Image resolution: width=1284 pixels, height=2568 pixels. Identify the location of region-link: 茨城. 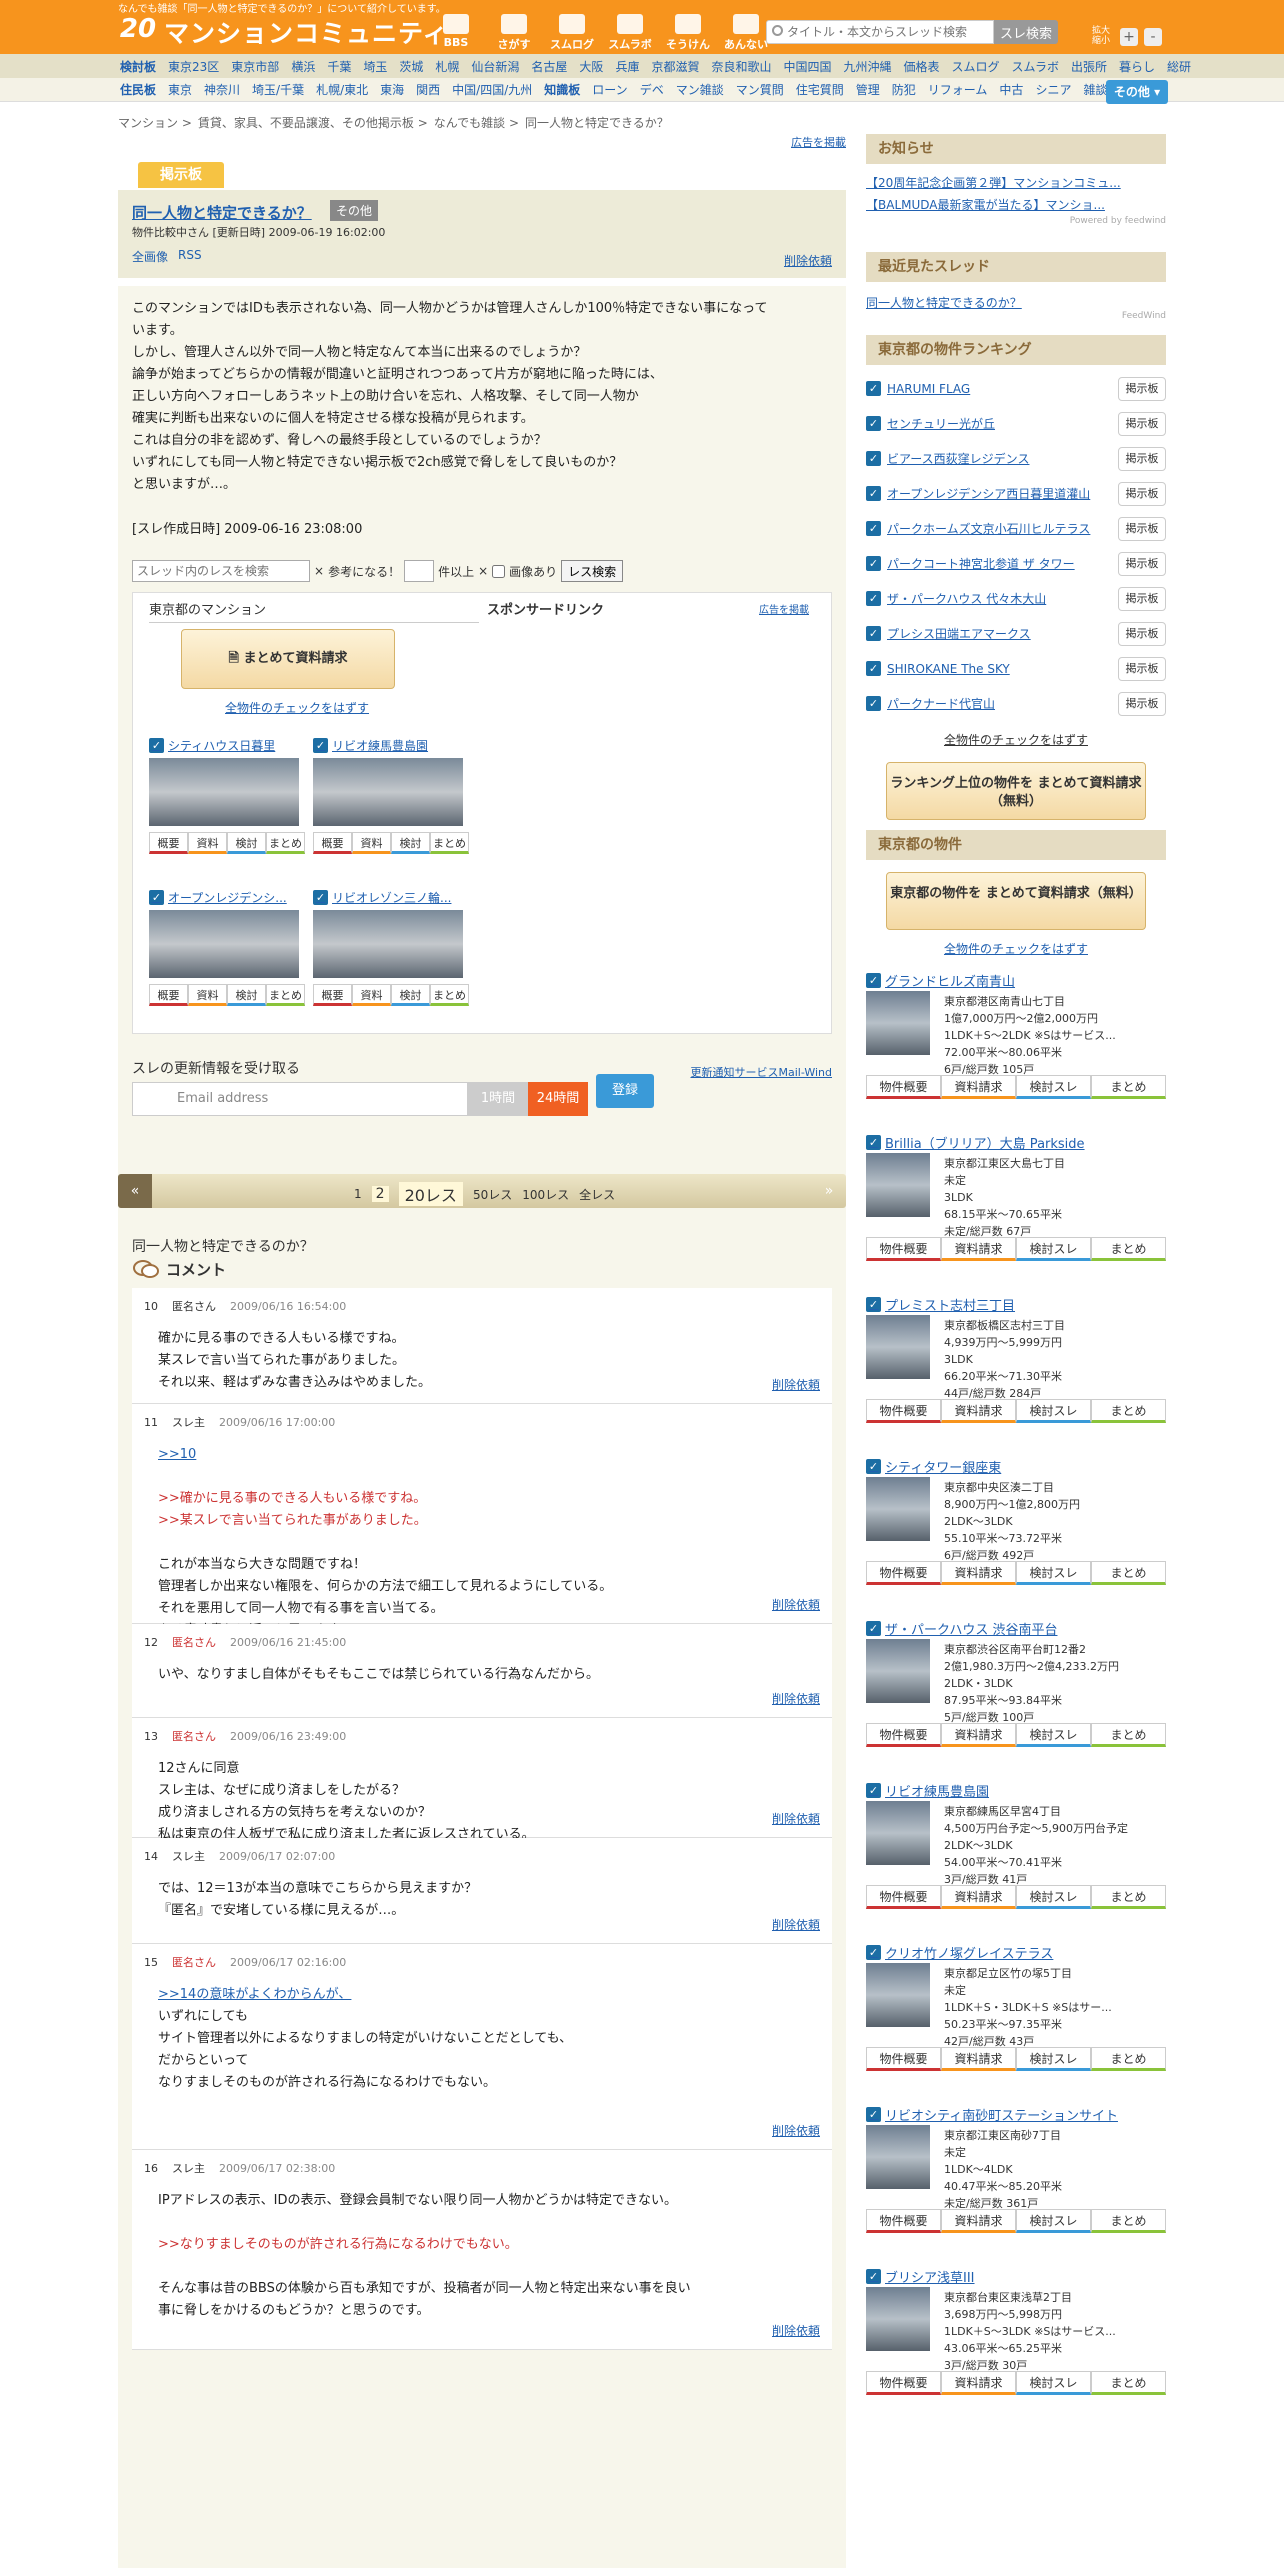
(411, 66).